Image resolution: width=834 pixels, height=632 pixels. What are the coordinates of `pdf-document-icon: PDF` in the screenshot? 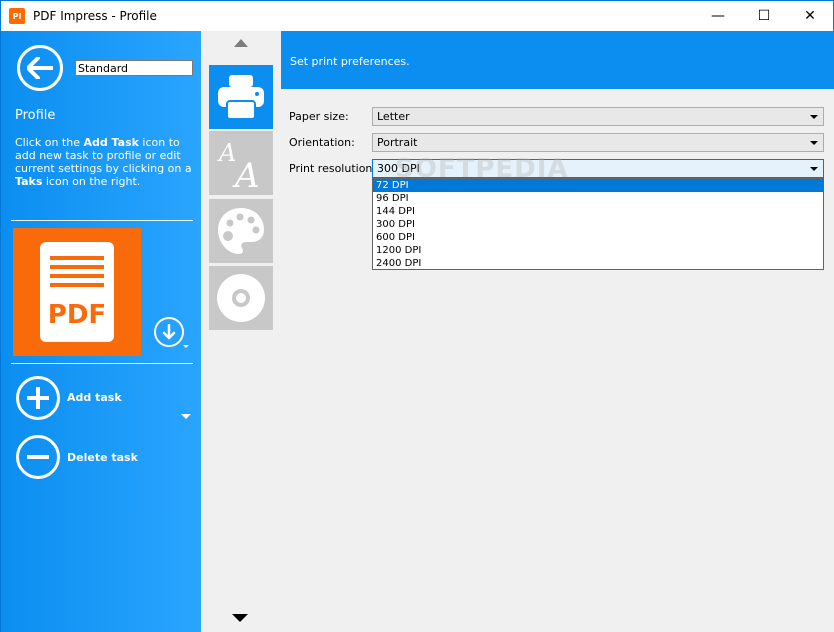 It's located at (77, 292).